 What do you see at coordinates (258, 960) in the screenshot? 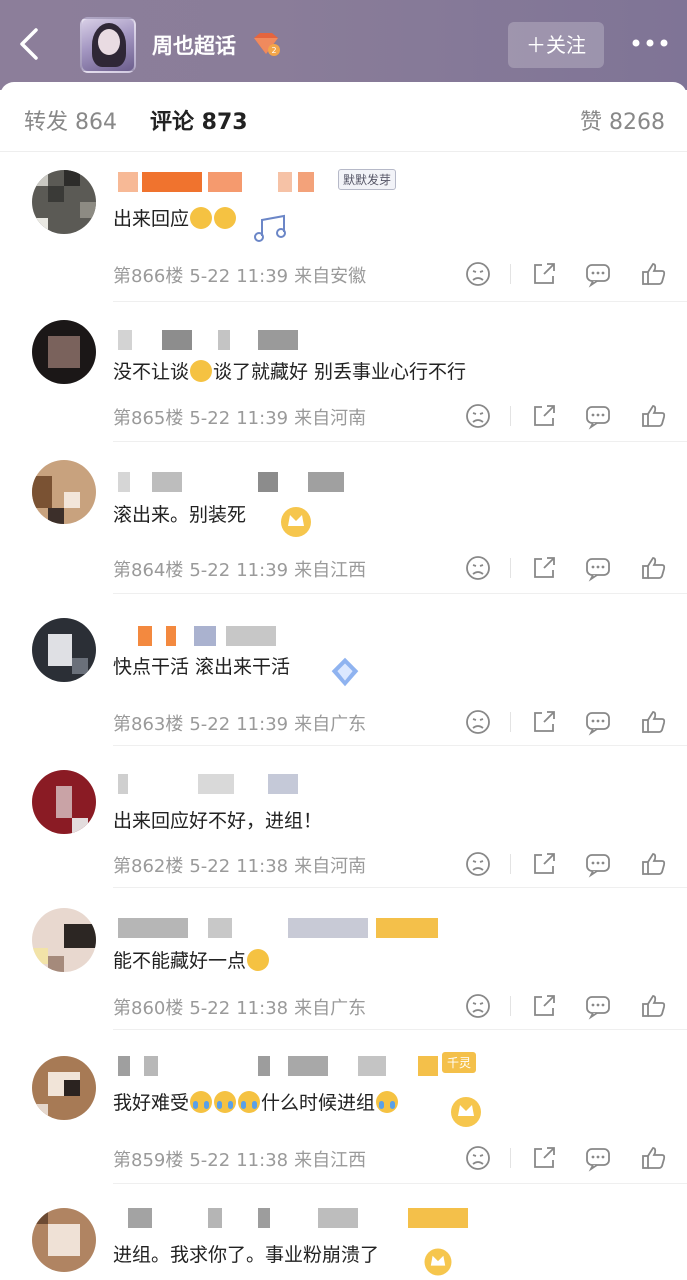
I see `laughing-emoji-icon` at bounding box center [258, 960].